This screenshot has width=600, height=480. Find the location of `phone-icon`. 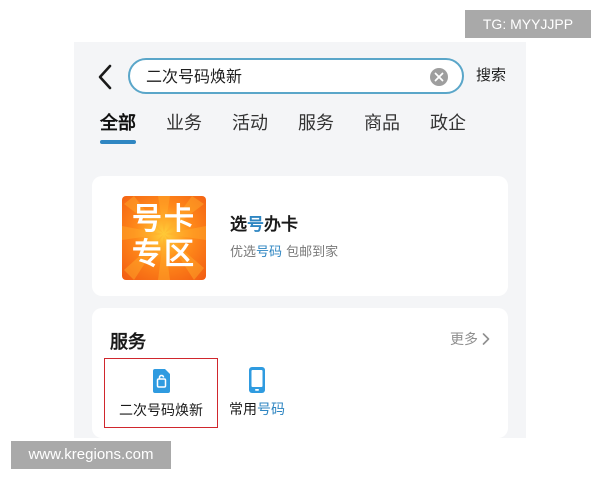

phone-icon is located at coordinates (257, 380).